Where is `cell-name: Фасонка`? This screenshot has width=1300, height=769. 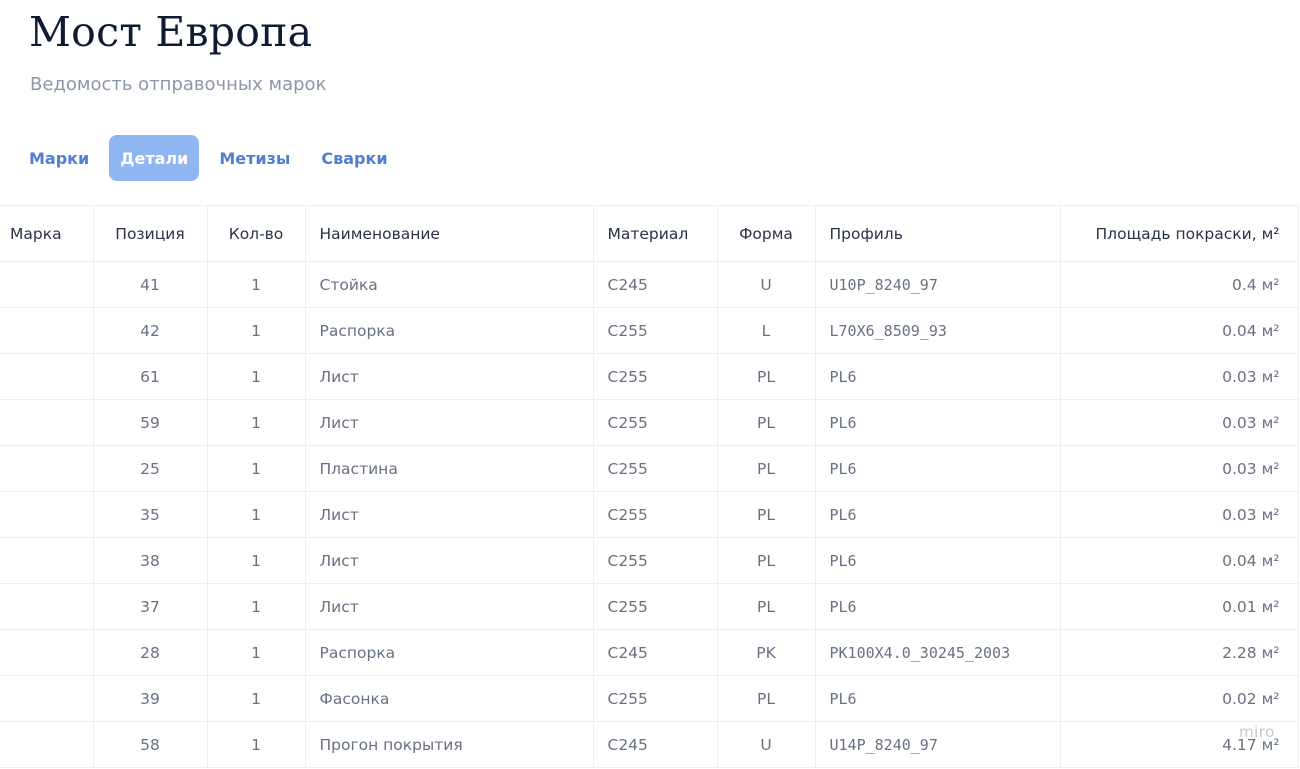 cell-name: Фасонка is located at coordinates (449, 698).